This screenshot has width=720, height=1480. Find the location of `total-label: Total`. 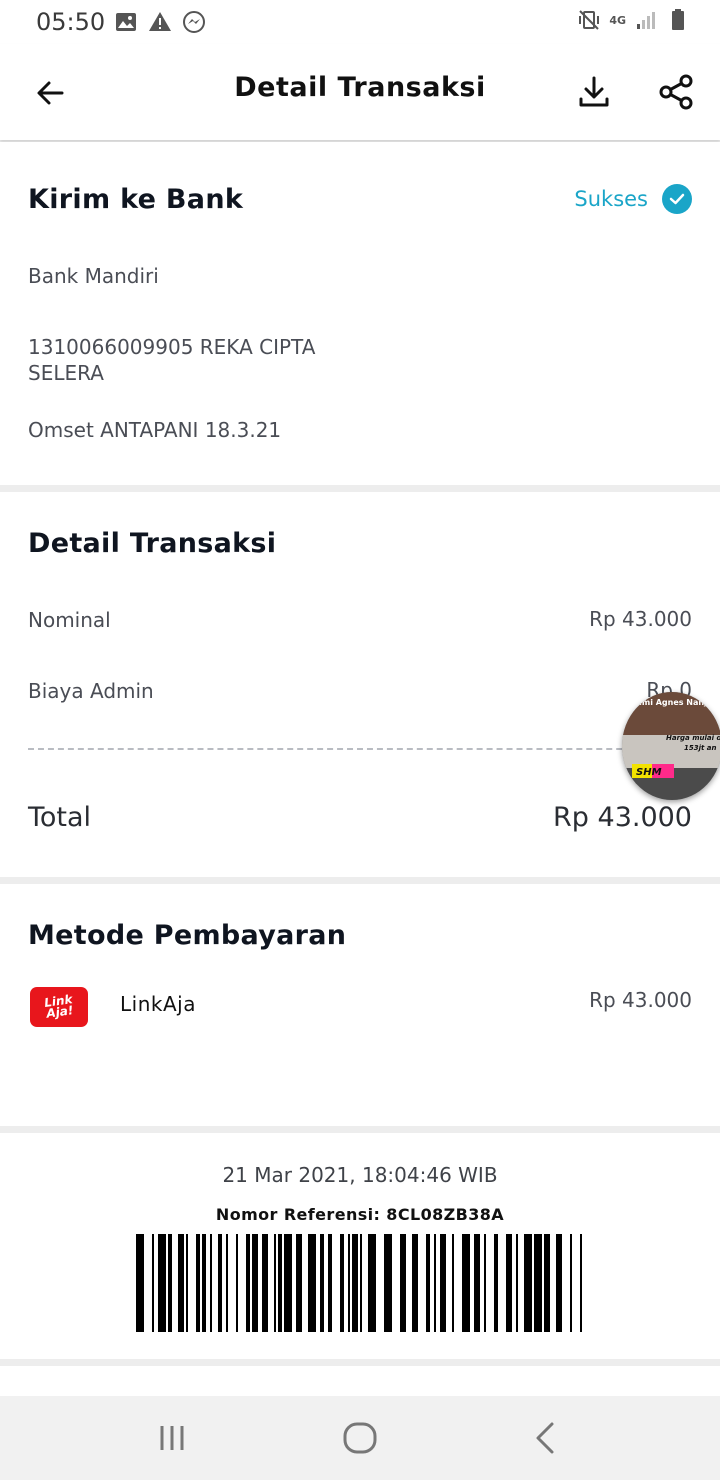

total-label: Total is located at coordinates (60, 817).